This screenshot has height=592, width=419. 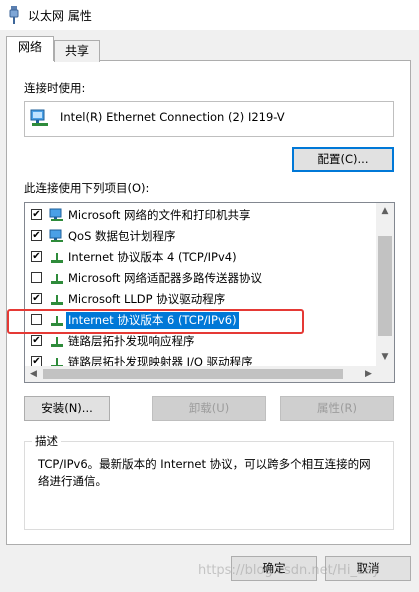 I want to click on item-label: 链路层拓扑发现响应程序, so click(x=131, y=341).